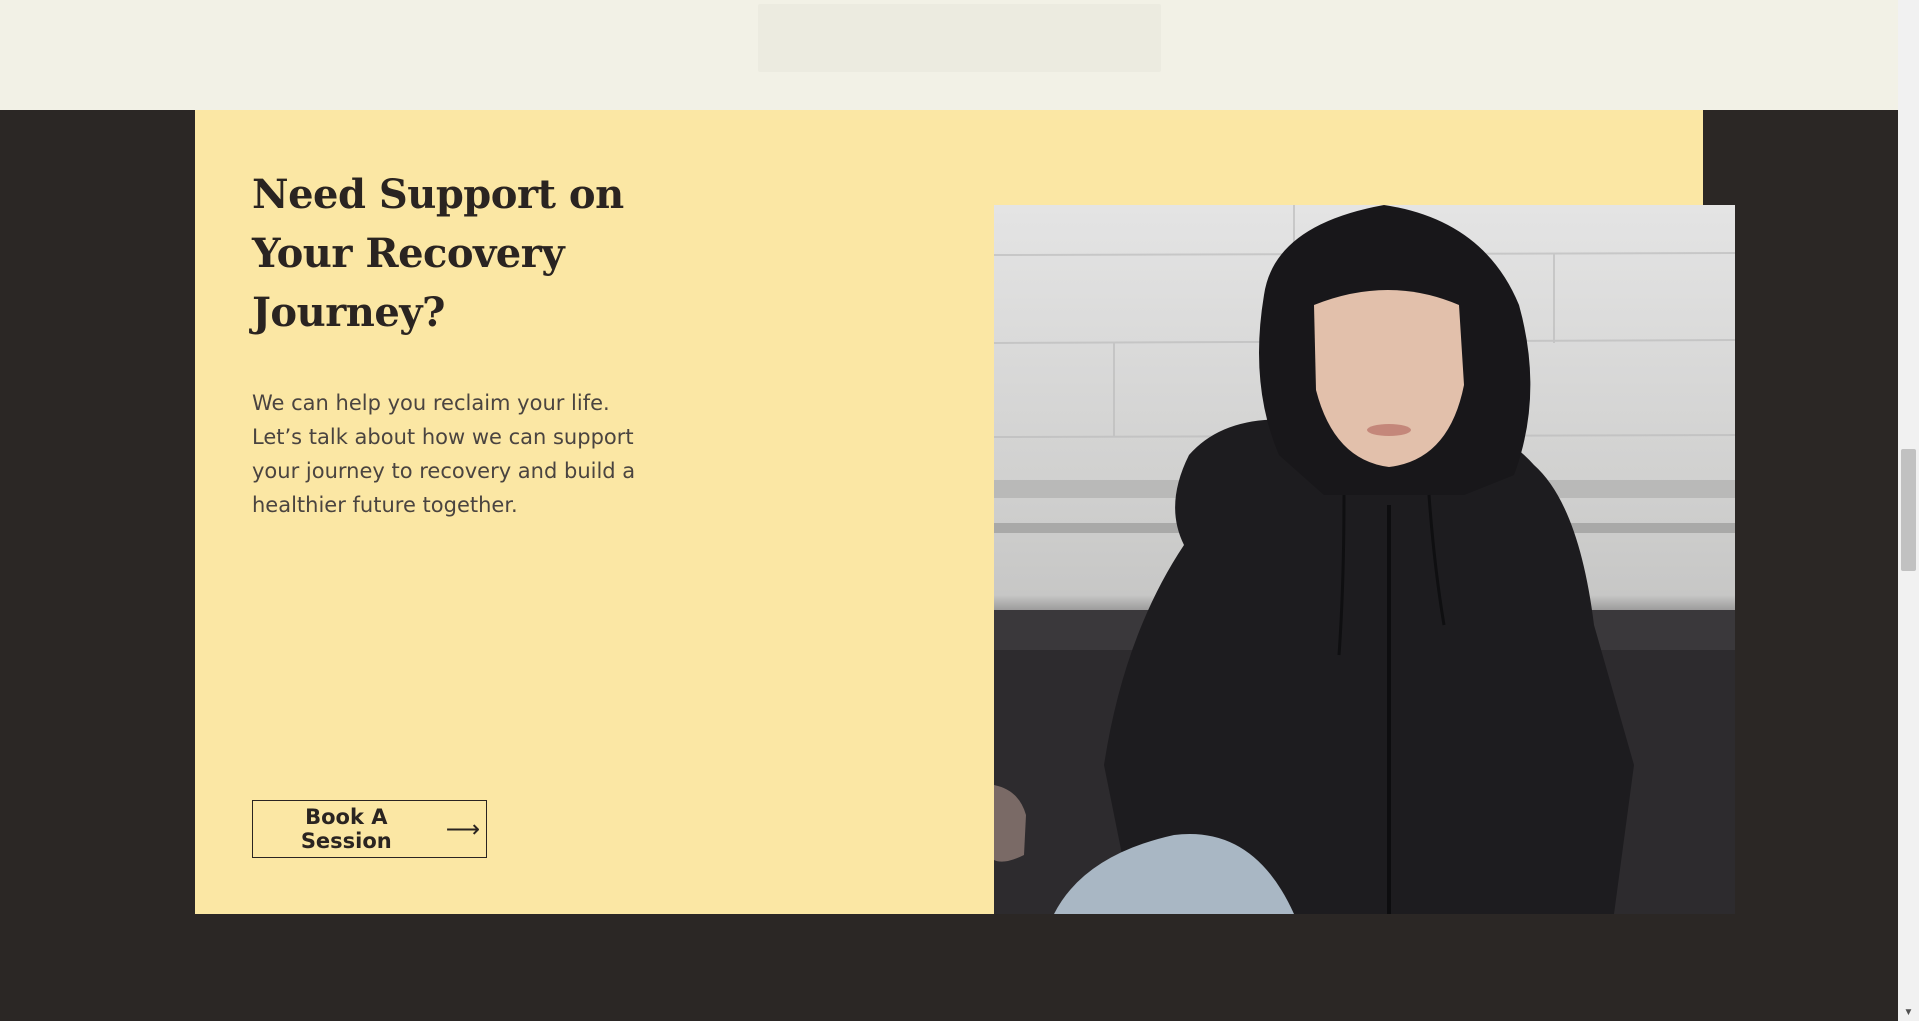 This screenshot has height=1021, width=1919. What do you see at coordinates (462, 829) in the screenshot?
I see `arrow-right-icon: ⟶` at bounding box center [462, 829].